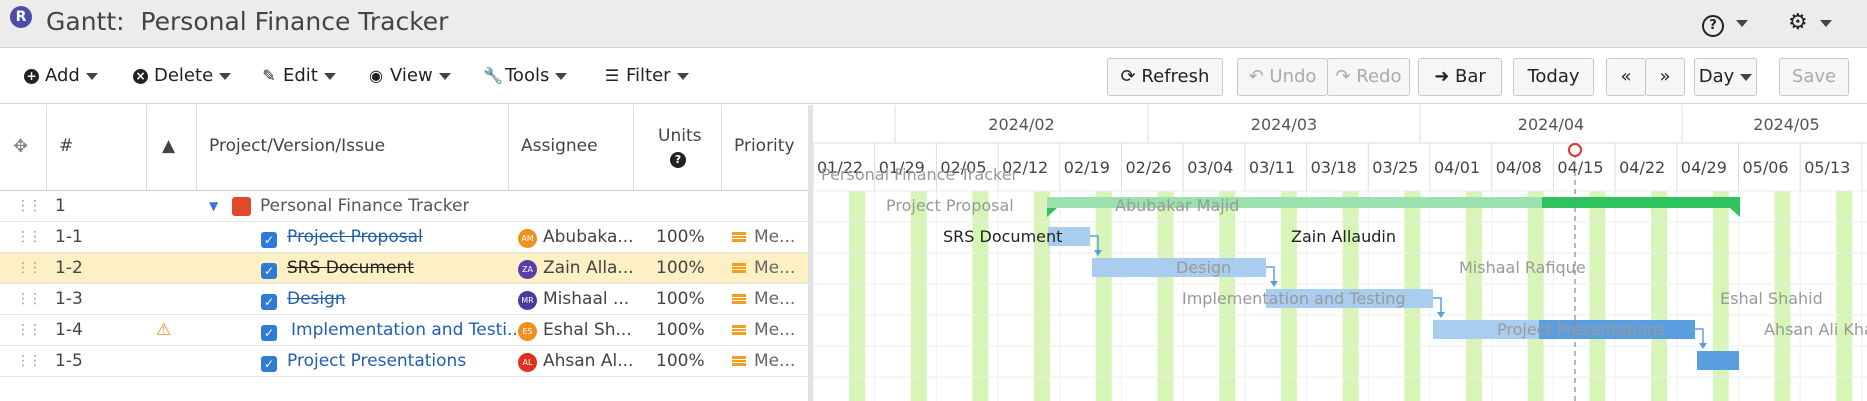 The height and width of the screenshot is (401, 1867). Describe the element at coordinates (247, 21) in the screenshot. I see `page-title: Gantt: Personal Finance Tracker` at that location.